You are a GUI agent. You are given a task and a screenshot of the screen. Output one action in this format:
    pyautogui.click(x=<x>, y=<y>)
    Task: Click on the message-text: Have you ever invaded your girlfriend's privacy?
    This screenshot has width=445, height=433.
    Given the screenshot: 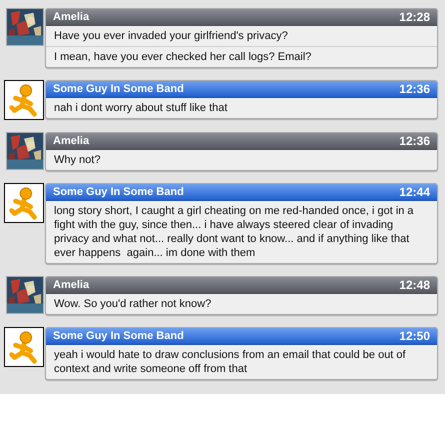 What is the action you would take?
    pyautogui.click(x=171, y=36)
    